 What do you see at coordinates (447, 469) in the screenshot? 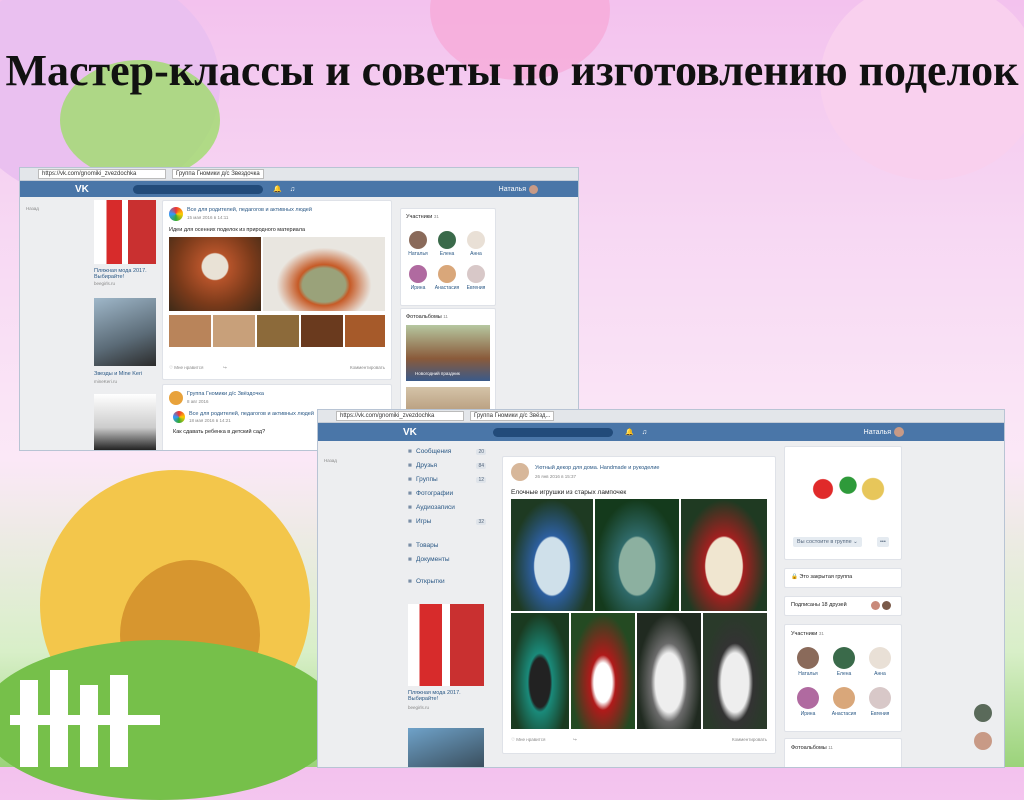
I see `sidebar-item: ■ Друзья 84` at bounding box center [447, 469].